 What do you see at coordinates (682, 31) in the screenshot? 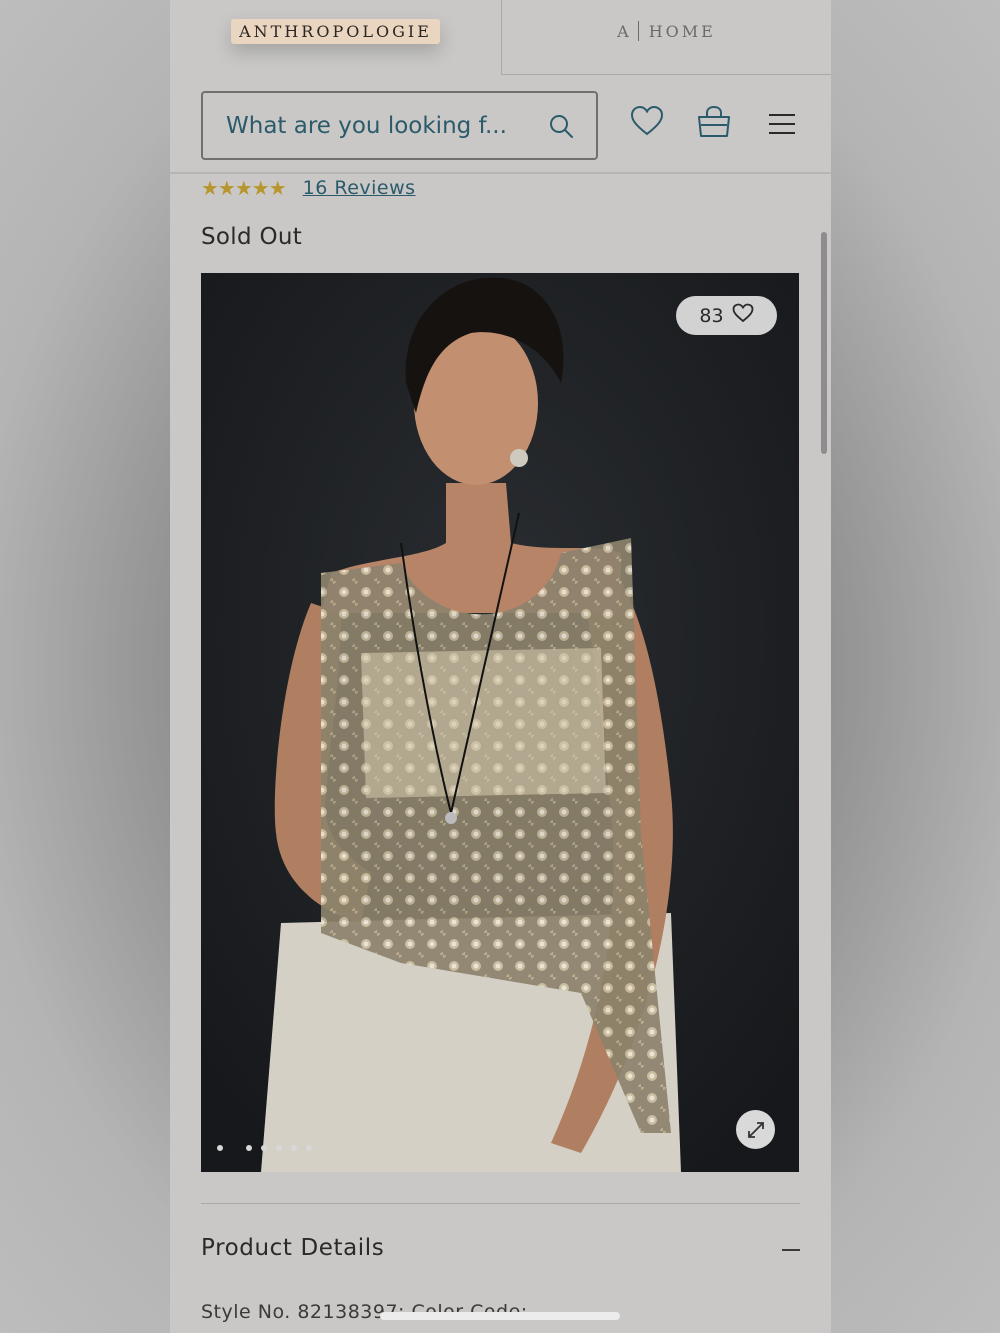
I see `home-tab-label: HOME` at bounding box center [682, 31].